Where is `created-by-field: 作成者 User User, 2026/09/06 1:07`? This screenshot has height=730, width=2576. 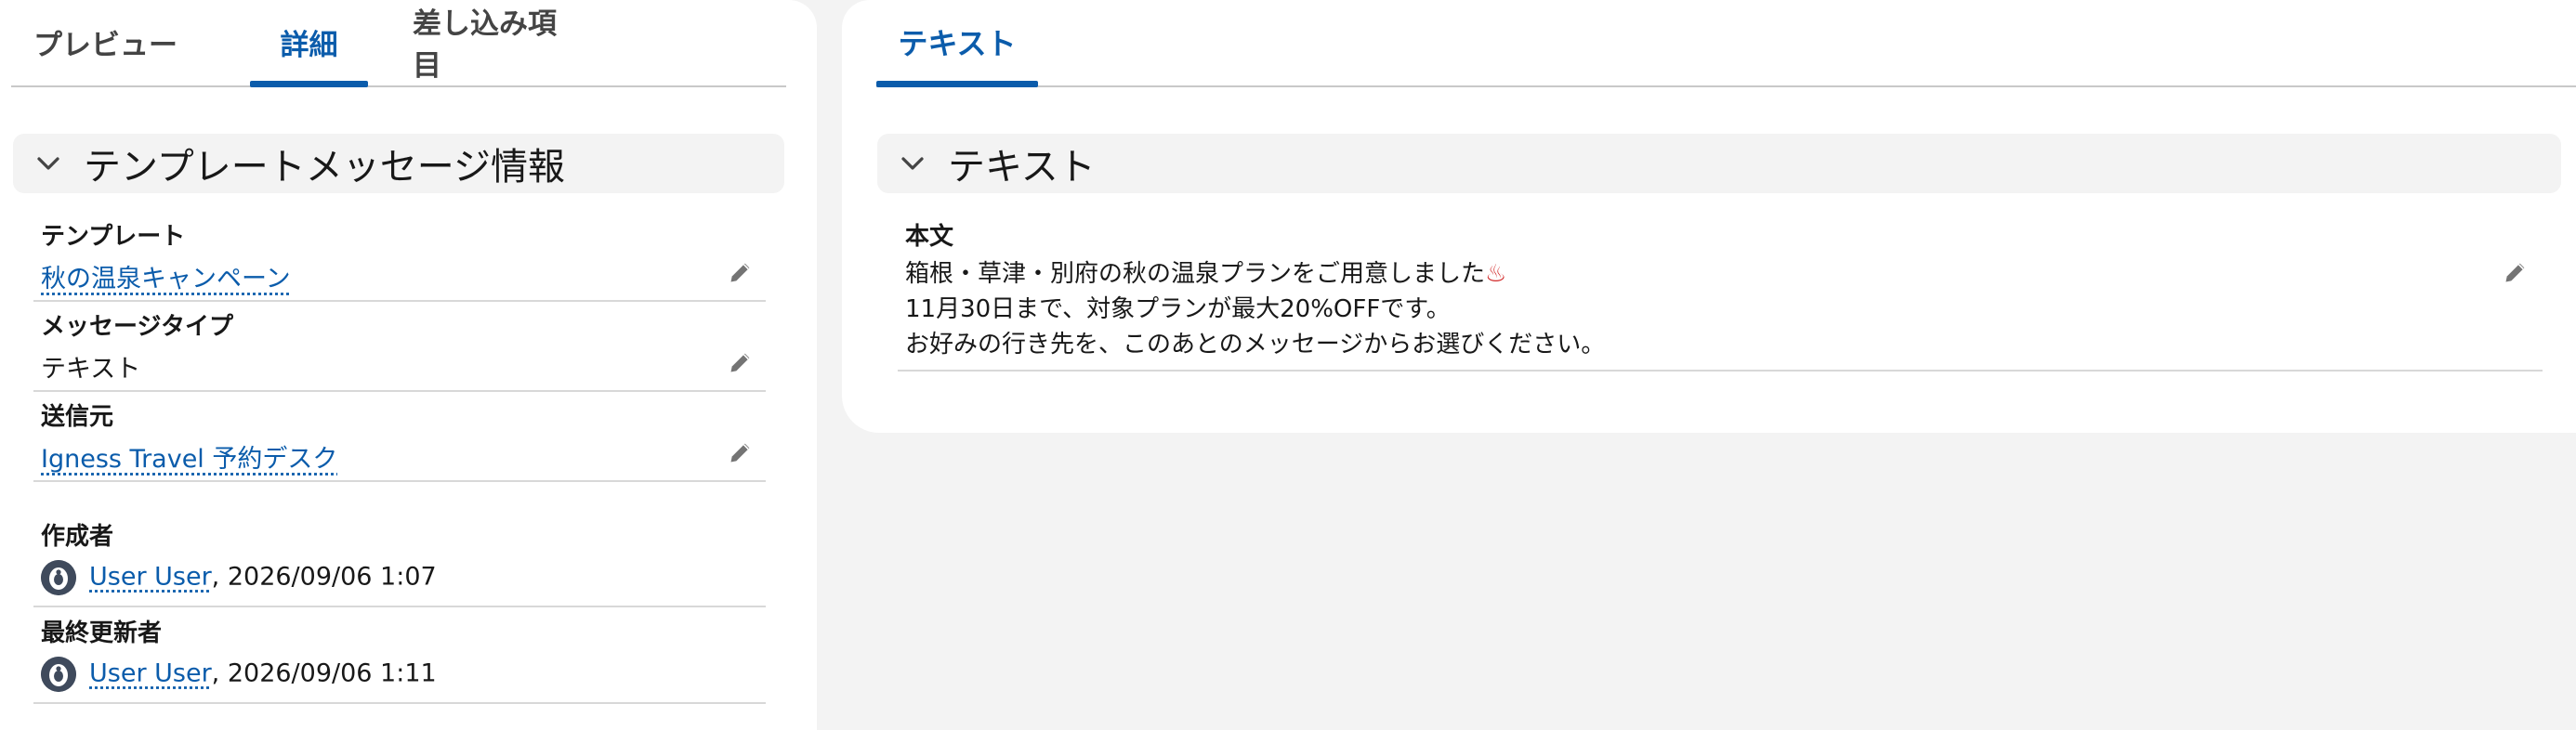 created-by-field: 作成者 User User, 2026/09/06 1:07 is located at coordinates (399, 561).